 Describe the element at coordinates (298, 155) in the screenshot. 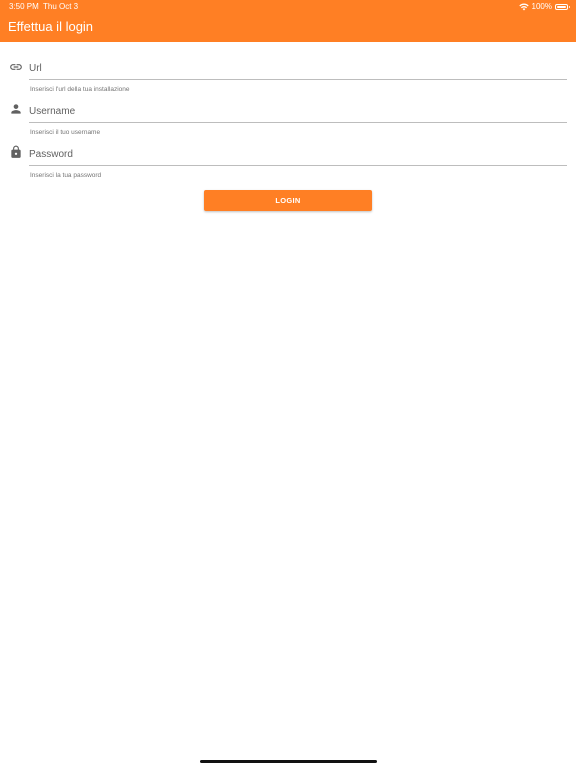

I see `password-input` at that location.